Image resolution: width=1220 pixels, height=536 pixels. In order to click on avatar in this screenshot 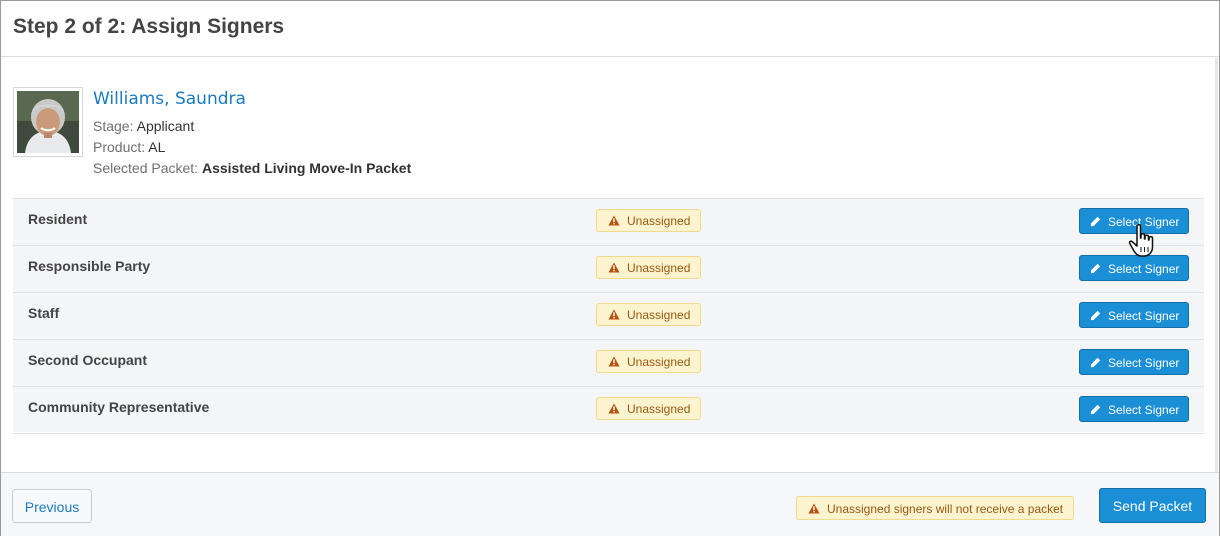, I will do `click(48, 122)`.